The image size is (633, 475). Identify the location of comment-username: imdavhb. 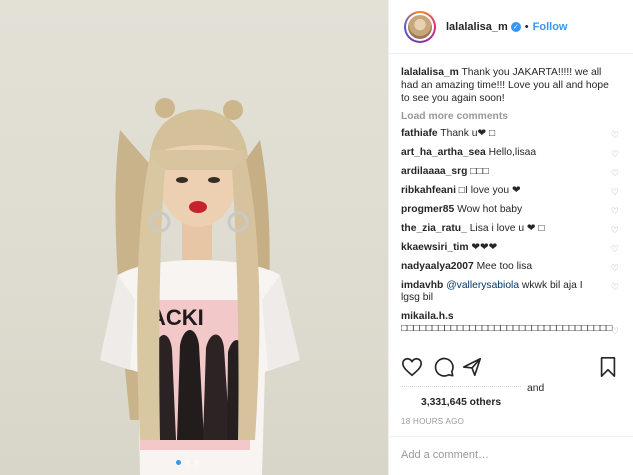
(422, 285).